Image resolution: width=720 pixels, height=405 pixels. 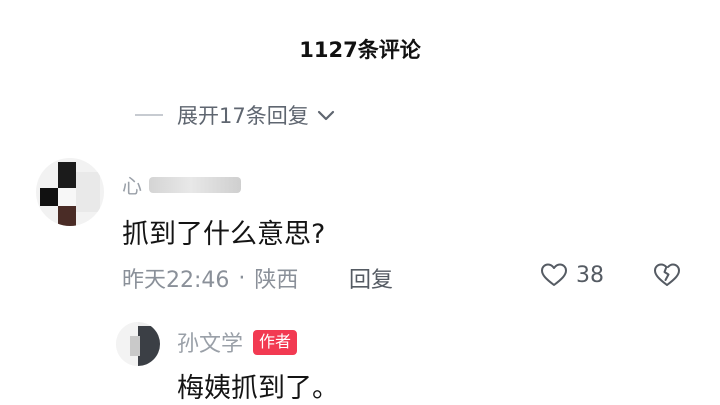 I want to click on chevron-down-icon, so click(x=326, y=115).